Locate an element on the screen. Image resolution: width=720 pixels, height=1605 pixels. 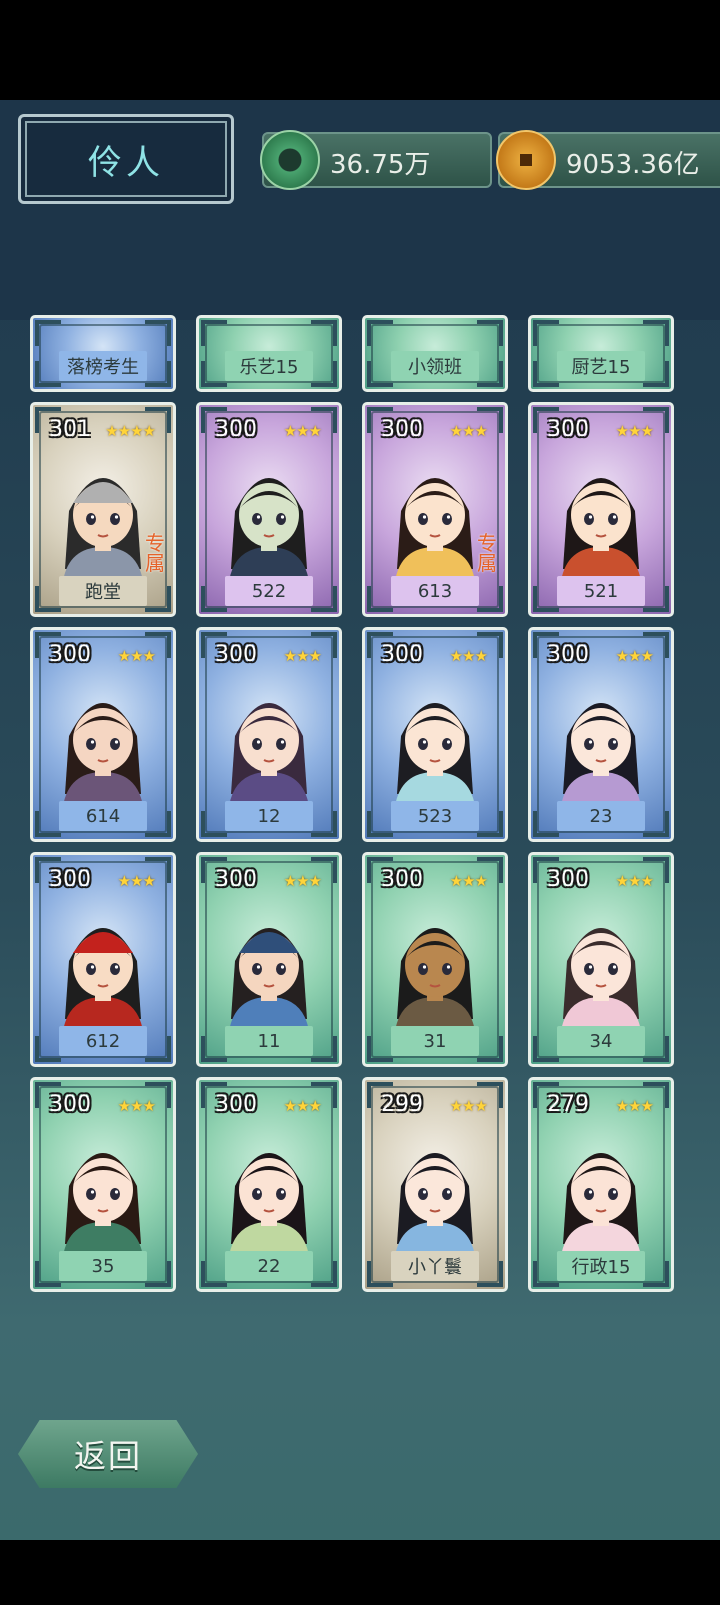
character-name: 行政15 is located at coordinates (601, 1266).